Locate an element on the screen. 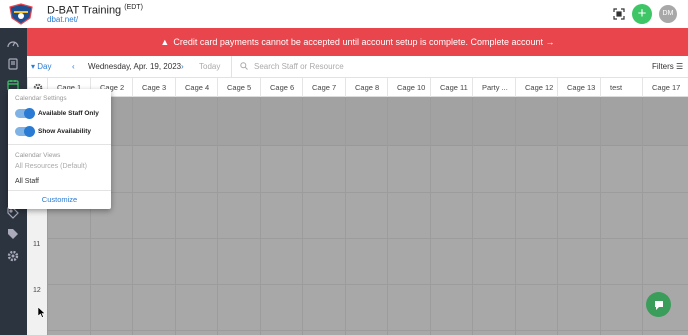 The height and width of the screenshot is (335, 688). add-button: + is located at coordinates (642, 14).